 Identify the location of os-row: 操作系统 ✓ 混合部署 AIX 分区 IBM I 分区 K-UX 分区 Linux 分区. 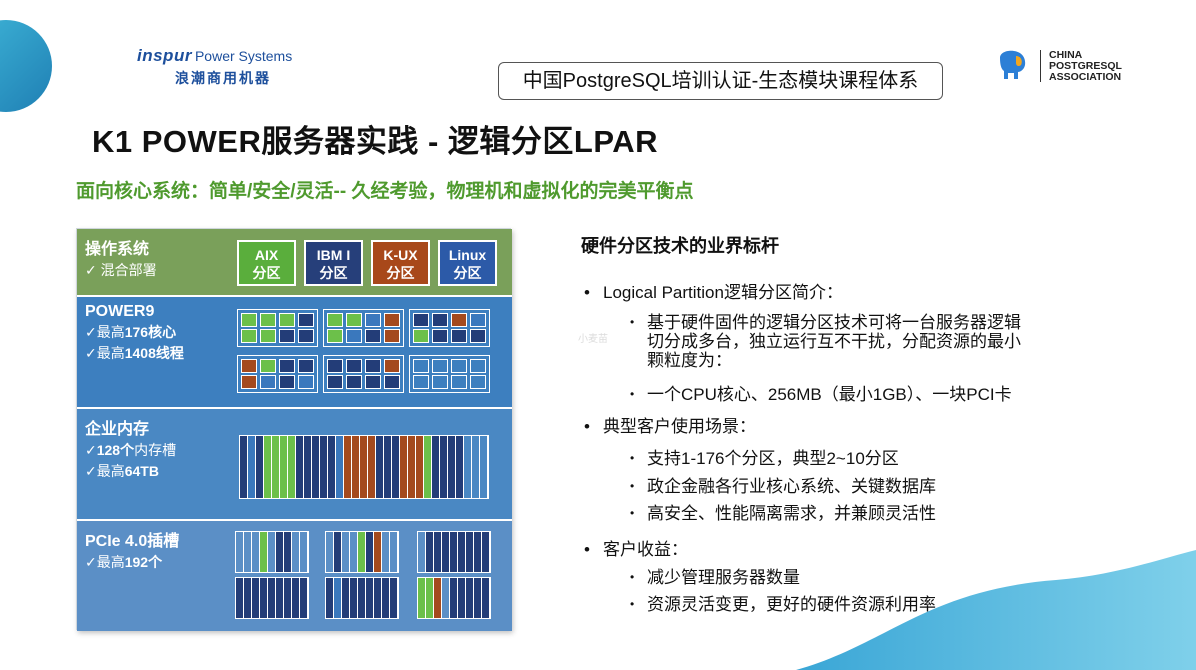
(294, 262).